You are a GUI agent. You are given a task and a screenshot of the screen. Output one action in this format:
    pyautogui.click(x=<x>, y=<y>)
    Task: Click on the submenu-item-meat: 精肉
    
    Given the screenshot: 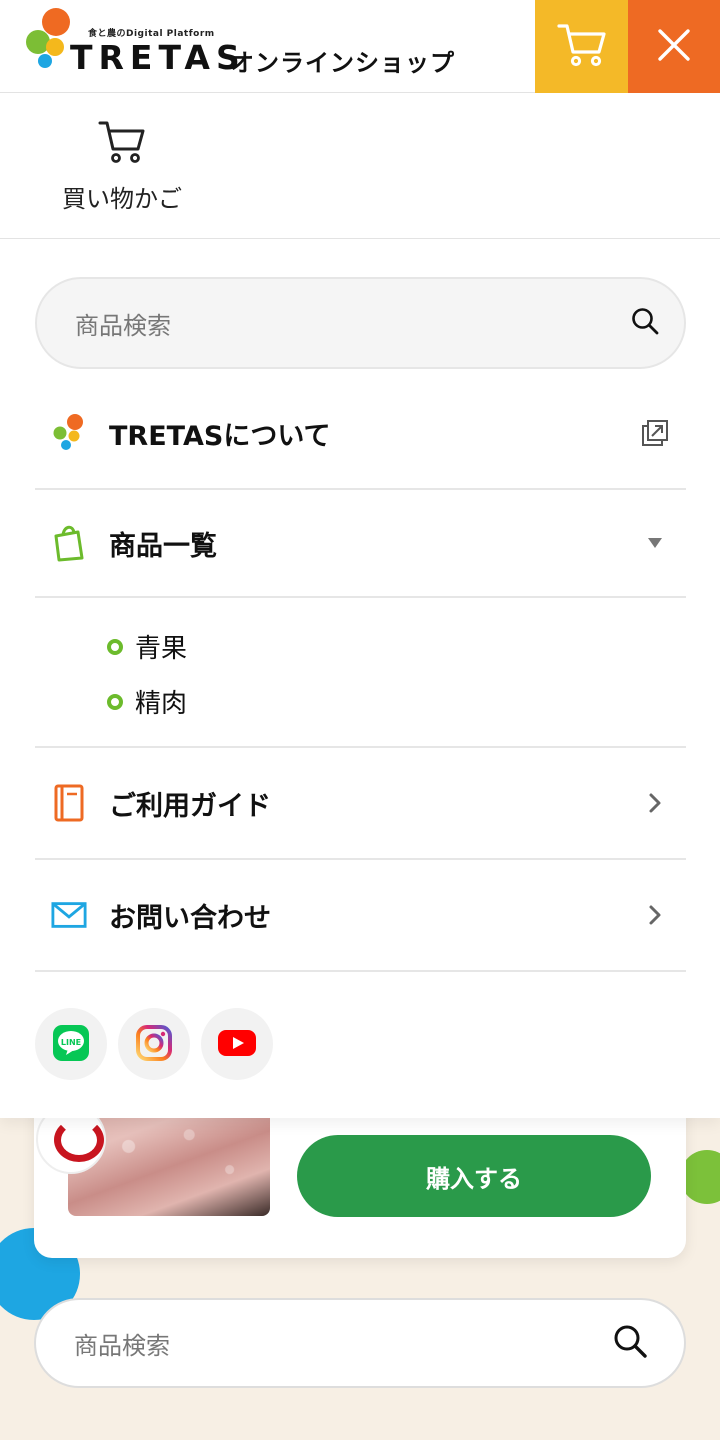 What is the action you would take?
    pyautogui.click(x=147, y=701)
    